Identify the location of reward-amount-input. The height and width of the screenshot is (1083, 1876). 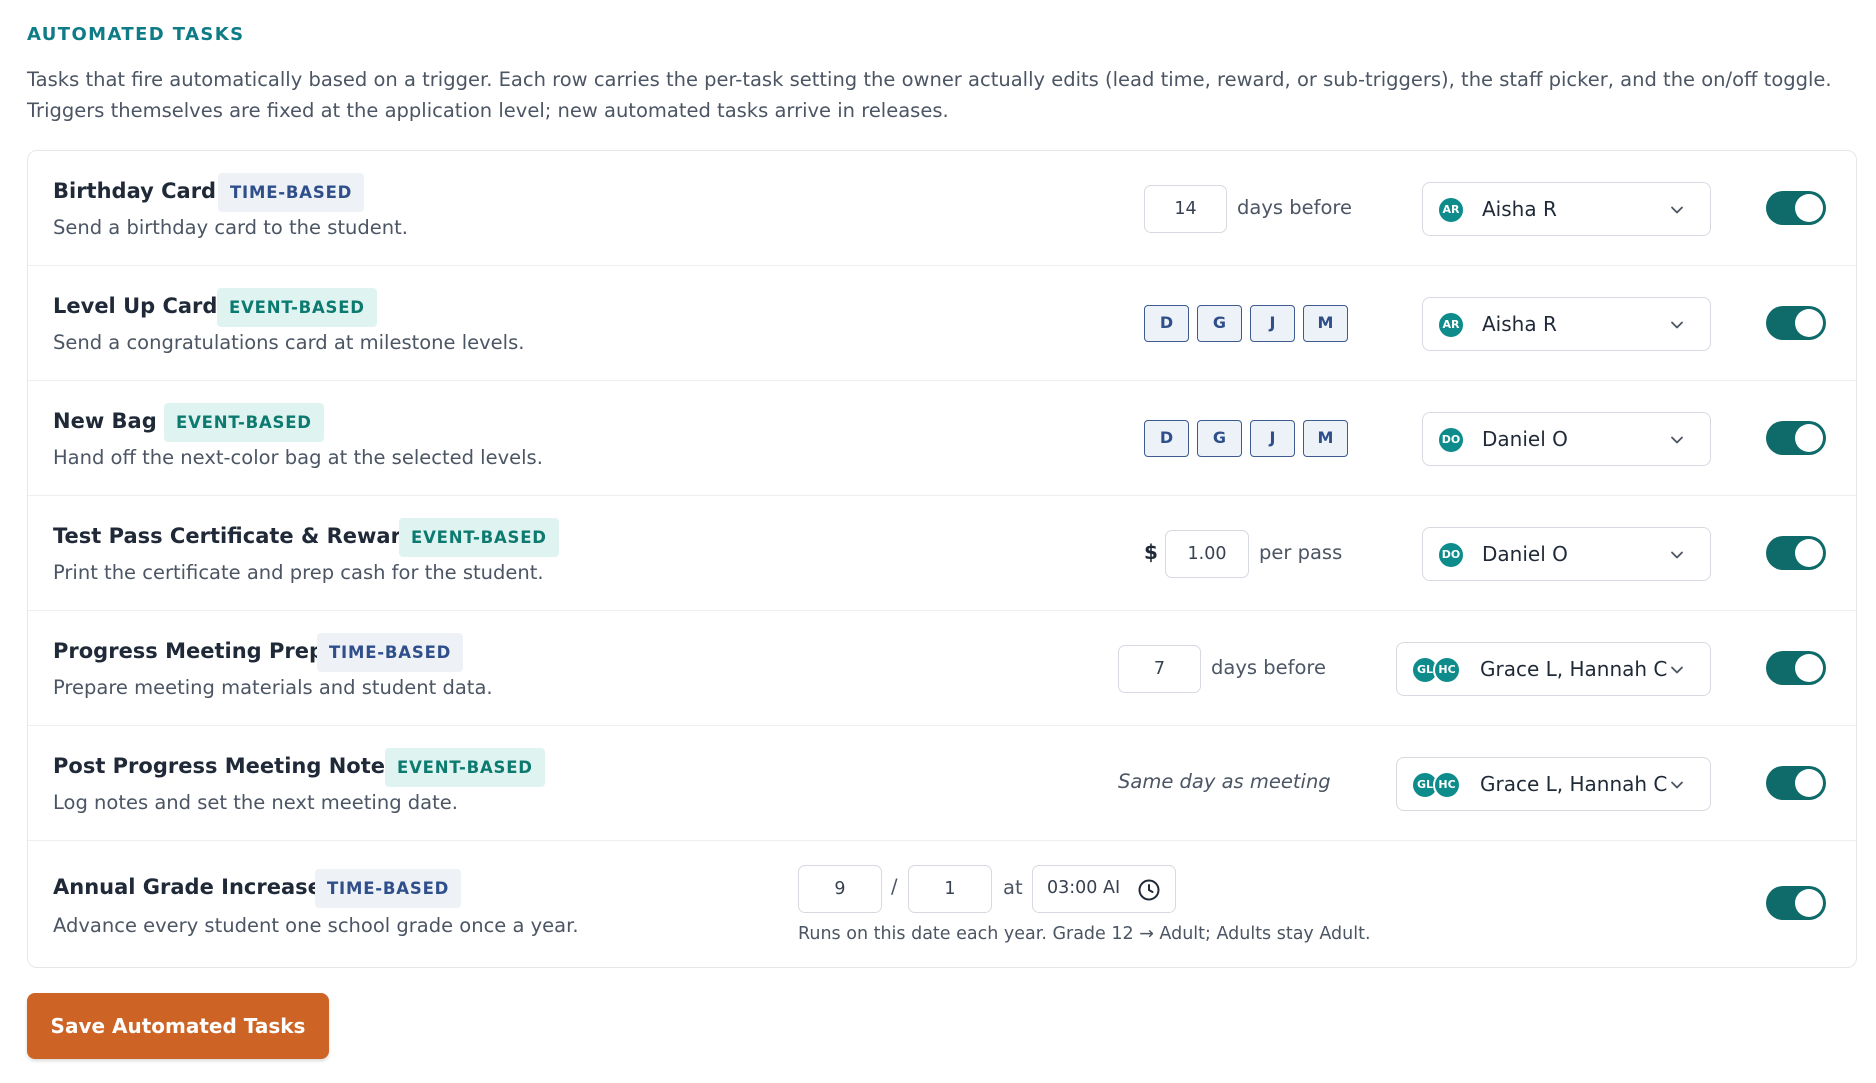
(1207, 554).